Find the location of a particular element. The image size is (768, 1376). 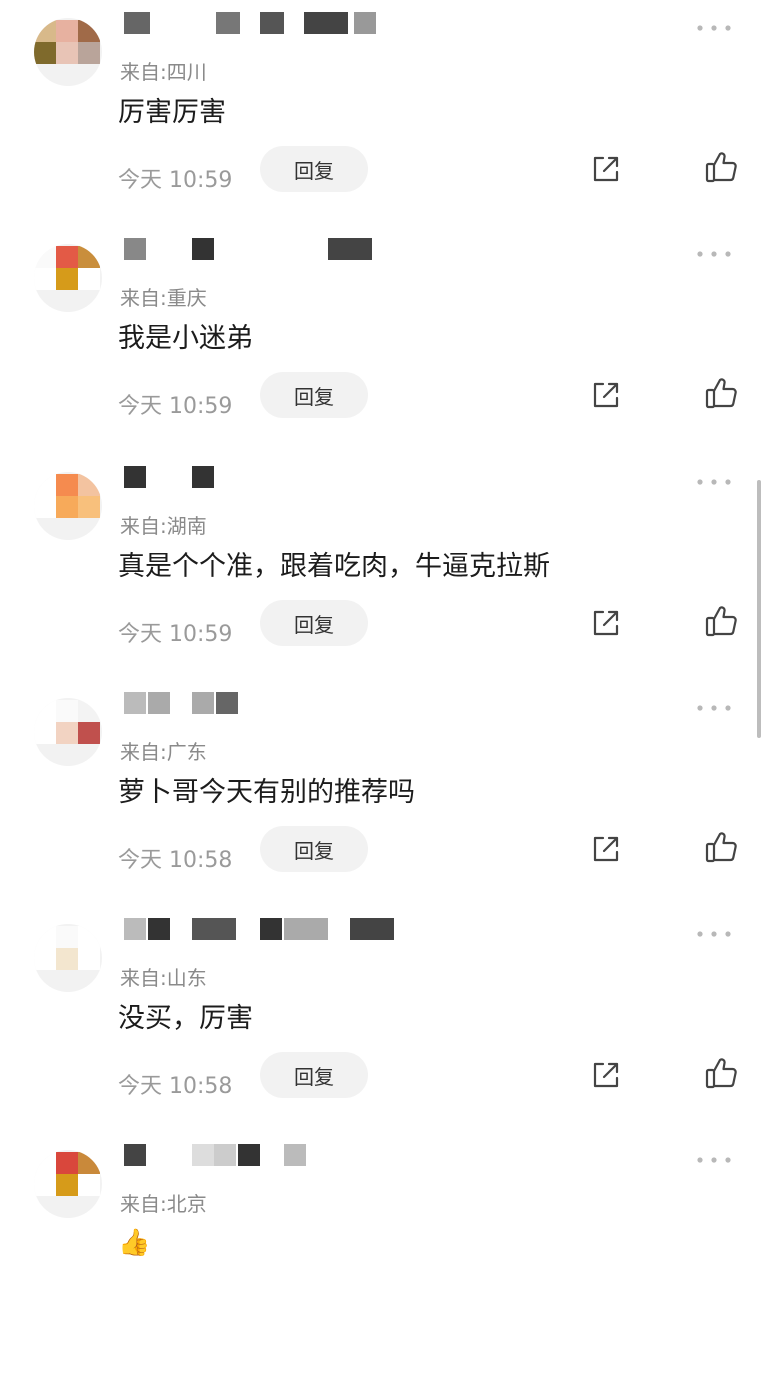

location-label: 来自:北京 is located at coordinates (163, 1204).